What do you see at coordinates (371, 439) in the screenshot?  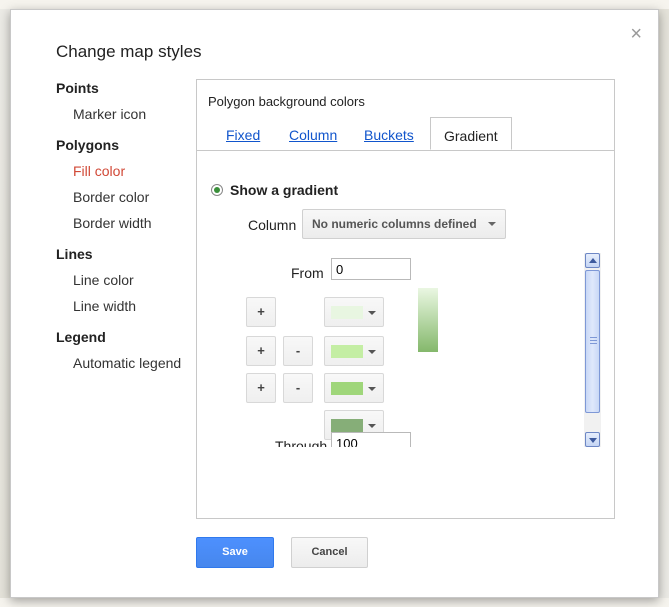 I see `through-input` at bounding box center [371, 439].